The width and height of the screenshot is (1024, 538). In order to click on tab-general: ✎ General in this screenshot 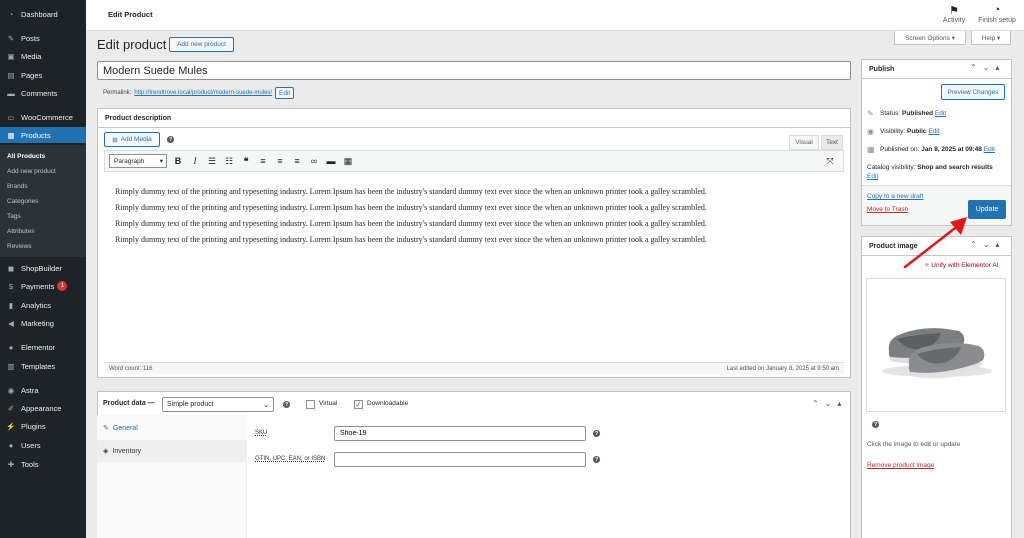, I will do `click(172, 428)`.